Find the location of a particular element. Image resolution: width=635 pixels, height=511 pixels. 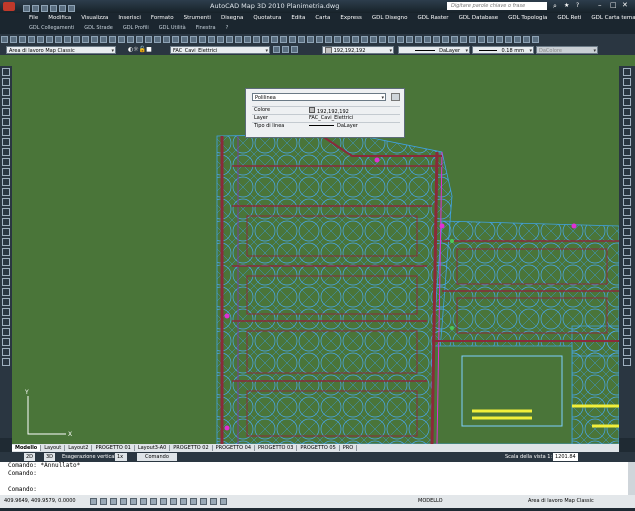

layer-state-icons: ◐☼🔓■ is located at coordinates (140, 49).